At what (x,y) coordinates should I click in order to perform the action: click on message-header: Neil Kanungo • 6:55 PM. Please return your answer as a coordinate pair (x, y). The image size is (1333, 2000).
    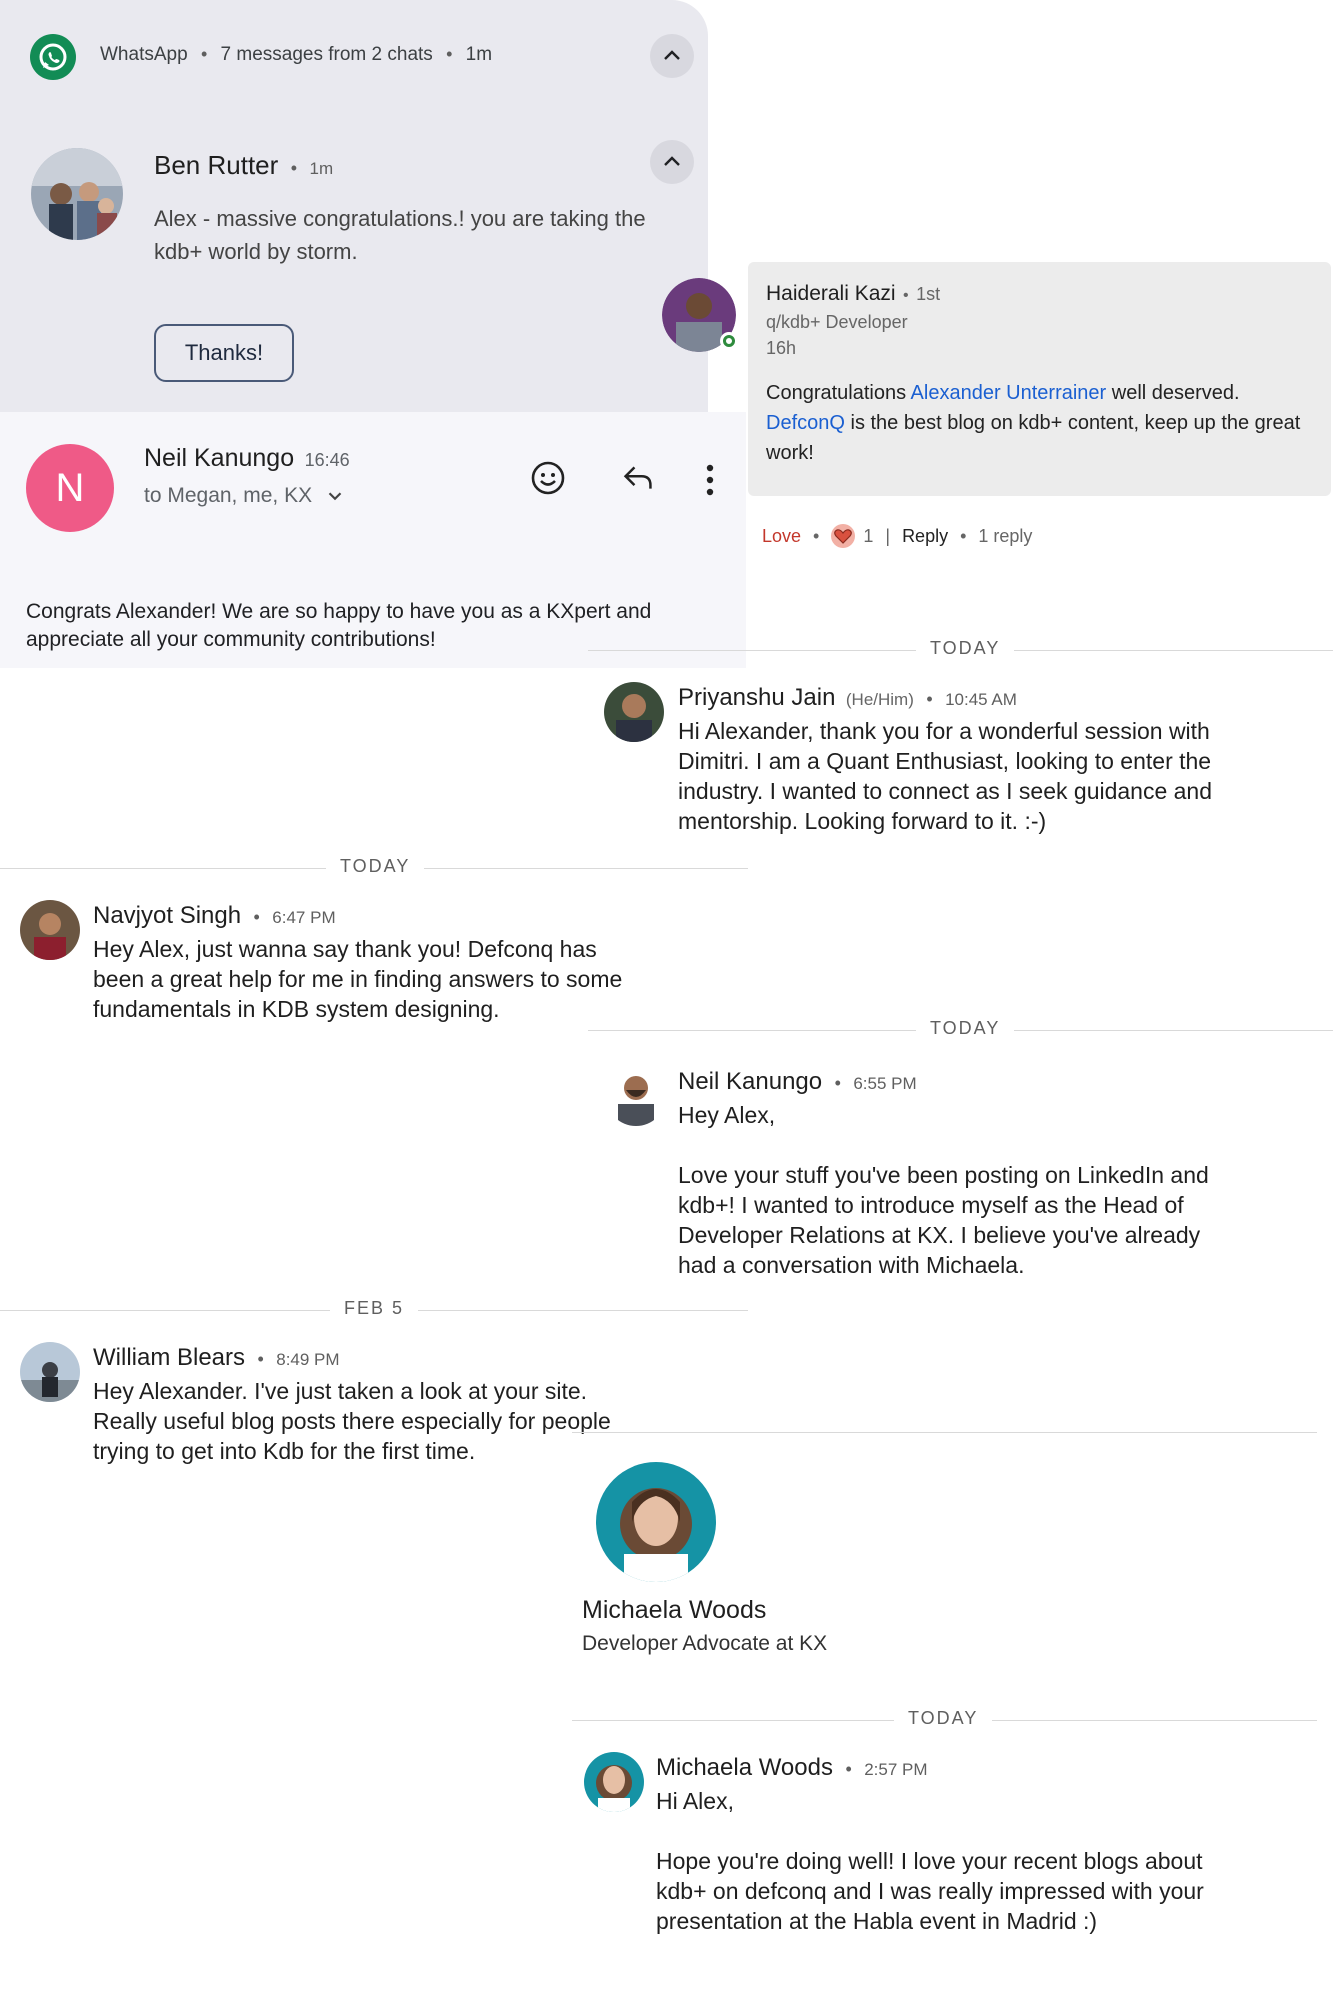
    Looking at the image, I should click on (797, 1081).